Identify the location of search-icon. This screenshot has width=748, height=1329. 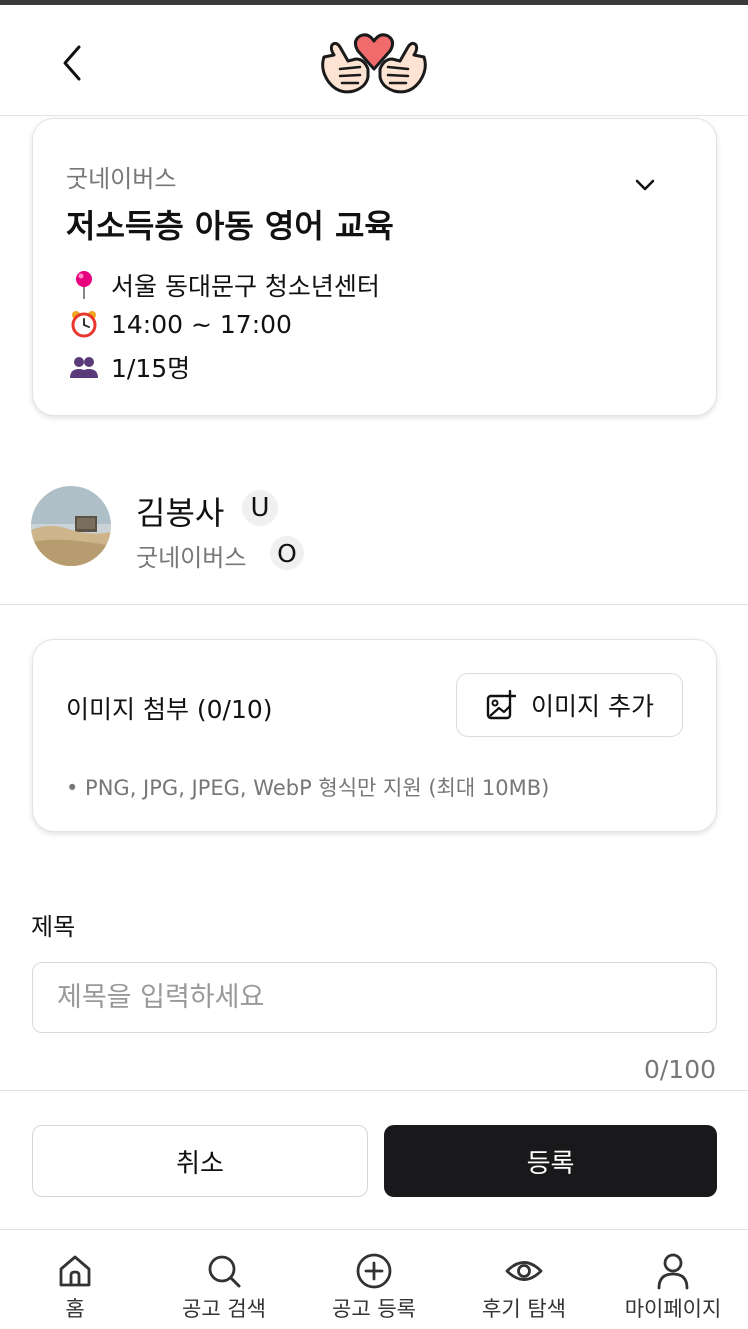
(224, 1271).